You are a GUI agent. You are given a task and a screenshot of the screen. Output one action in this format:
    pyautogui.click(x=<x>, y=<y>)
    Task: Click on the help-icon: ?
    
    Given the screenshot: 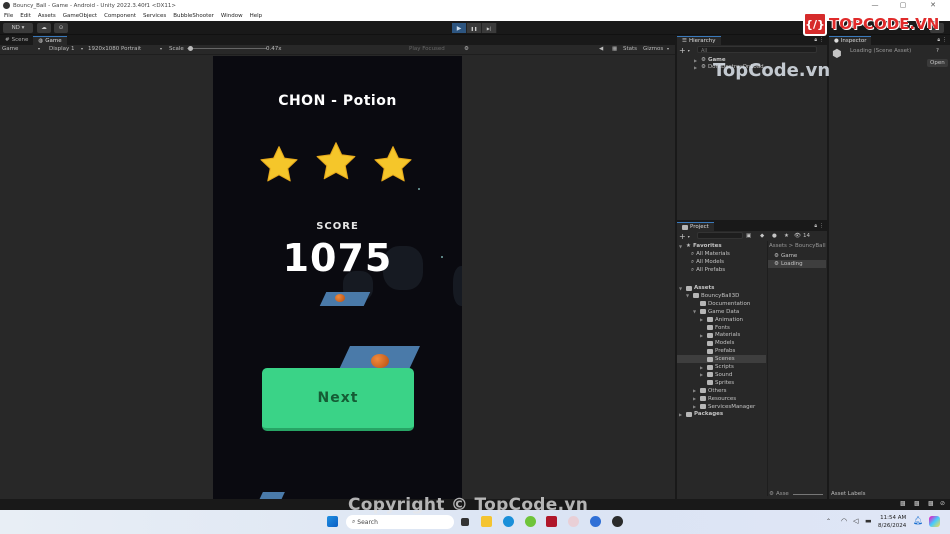 What is the action you would take?
    pyautogui.click(x=937, y=51)
    